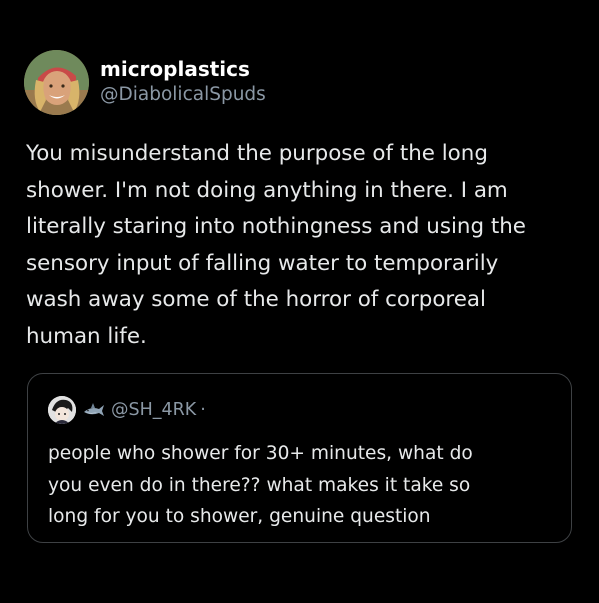  I want to click on quoted-handle: @SH_4RK, so click(153, 410).